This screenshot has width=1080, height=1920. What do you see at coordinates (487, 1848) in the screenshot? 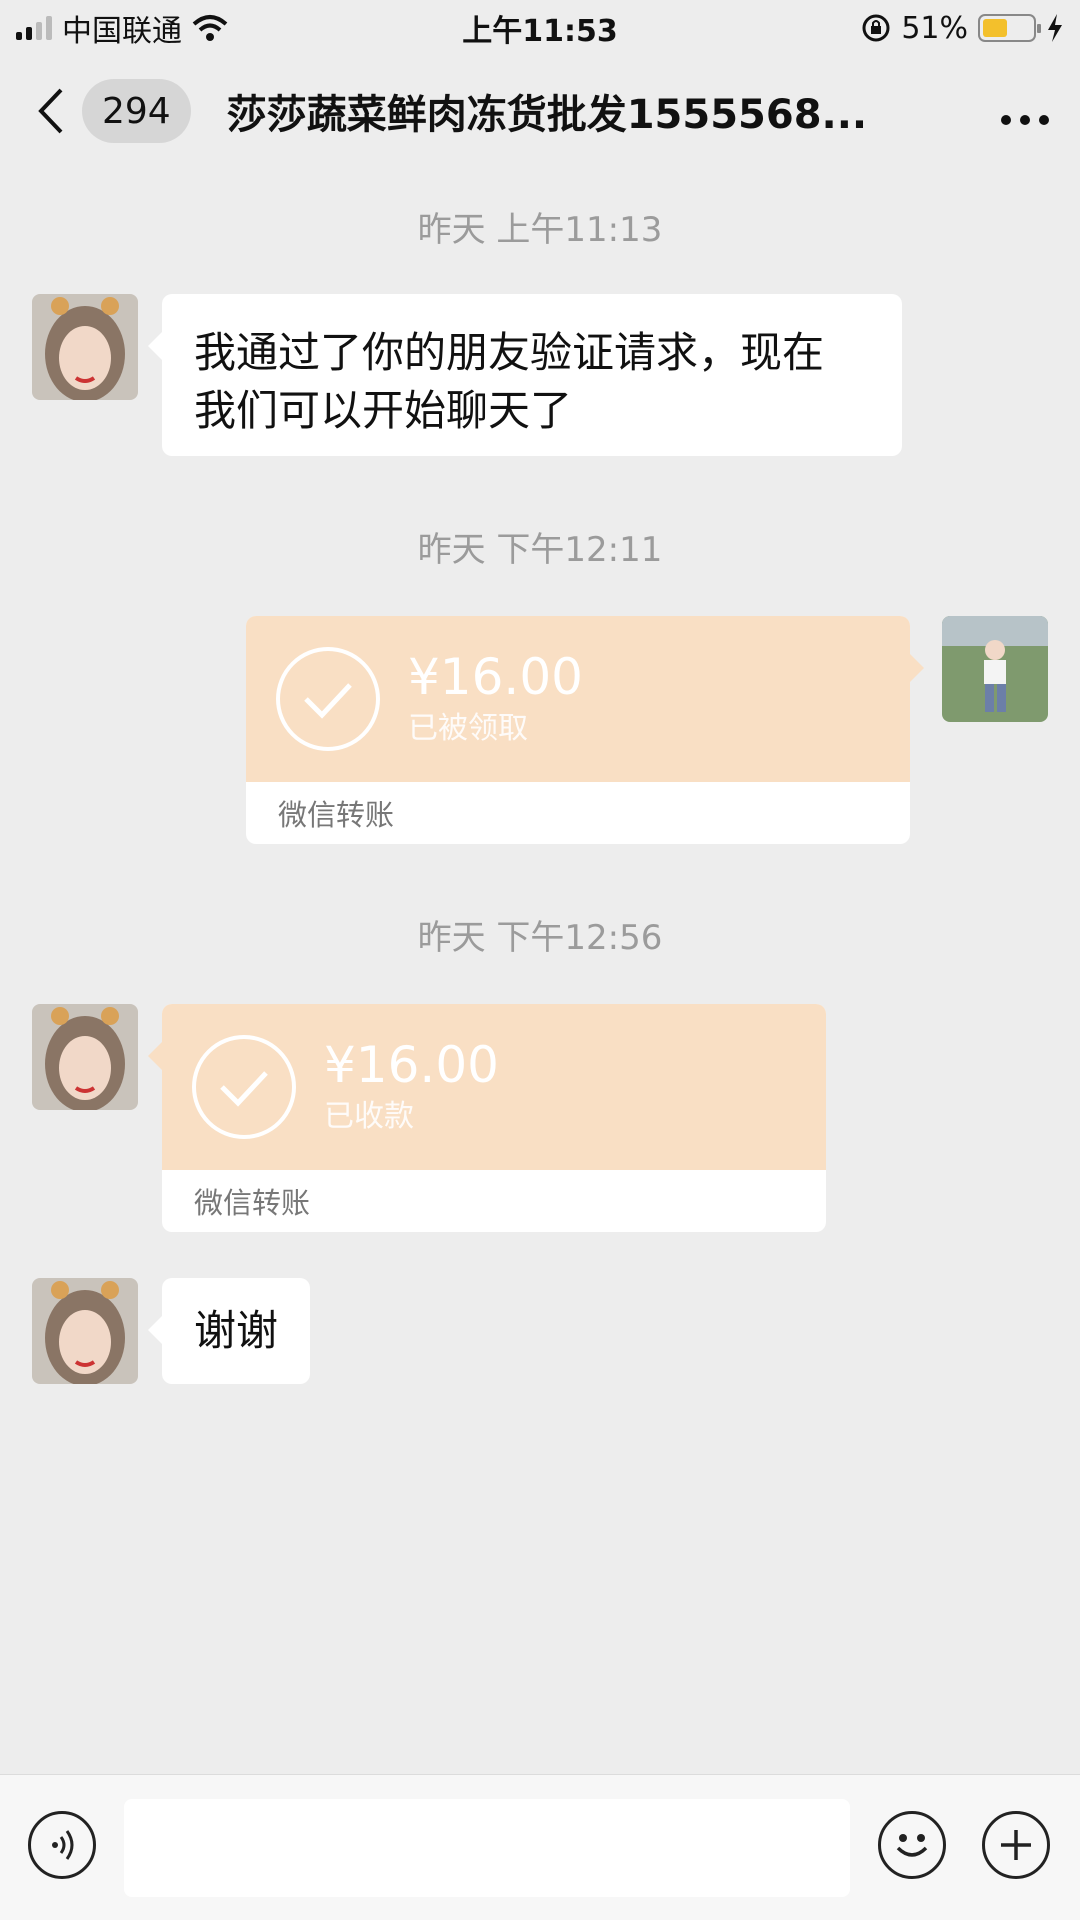
I see `message-input` at bounding box center [487, 1848].